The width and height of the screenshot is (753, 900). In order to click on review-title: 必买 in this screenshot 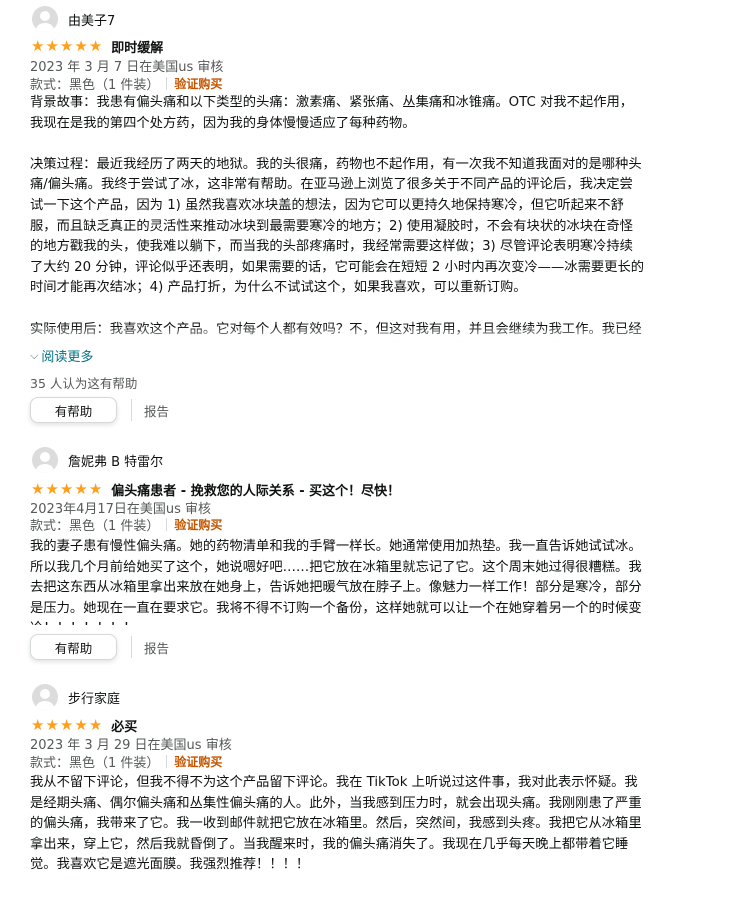, I will do `click(124, 725)`.